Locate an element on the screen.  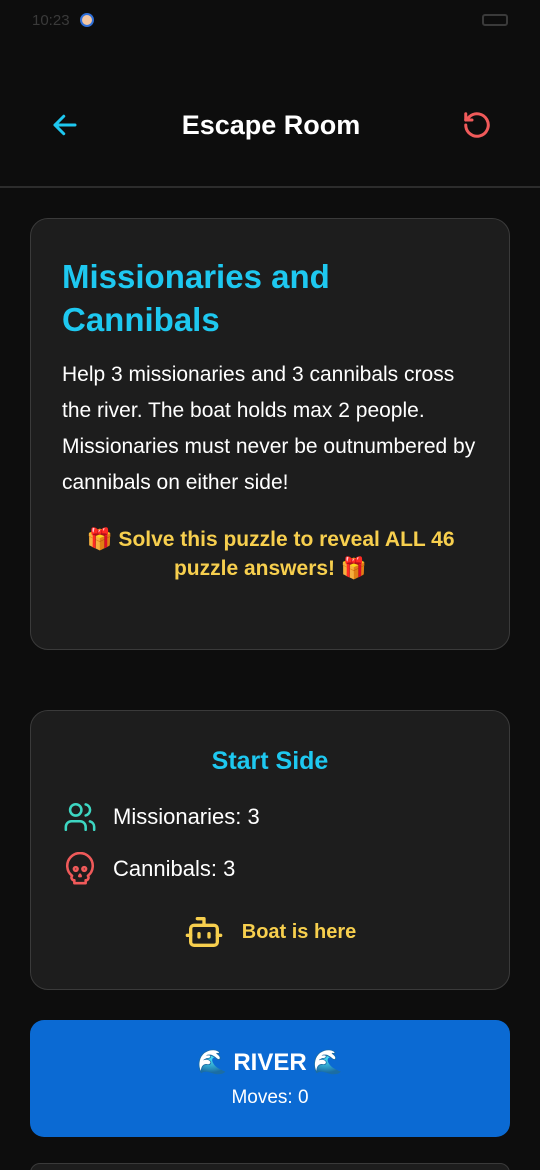
status-left: 10:23 is located at coordinates (63, 20).